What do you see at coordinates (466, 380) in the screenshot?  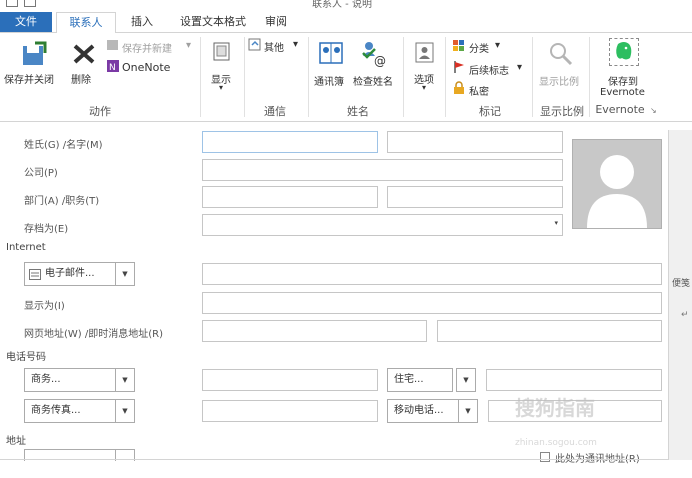 I see `home-phone-dropdown: ▼` at bounding box center [466, 380].